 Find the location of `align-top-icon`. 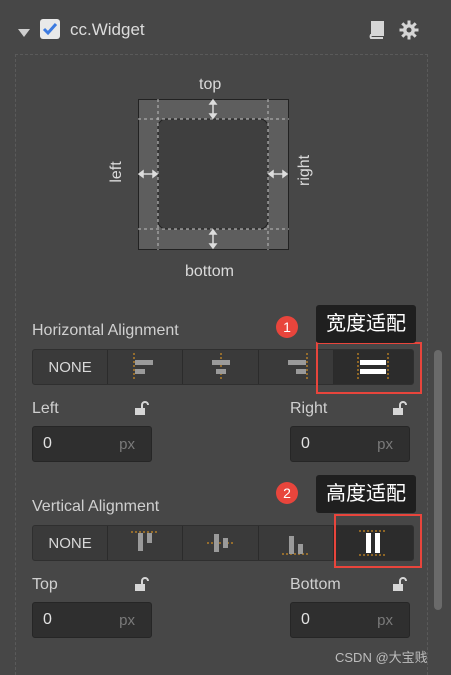

align-top-icon is located at coordinates (145, 541).